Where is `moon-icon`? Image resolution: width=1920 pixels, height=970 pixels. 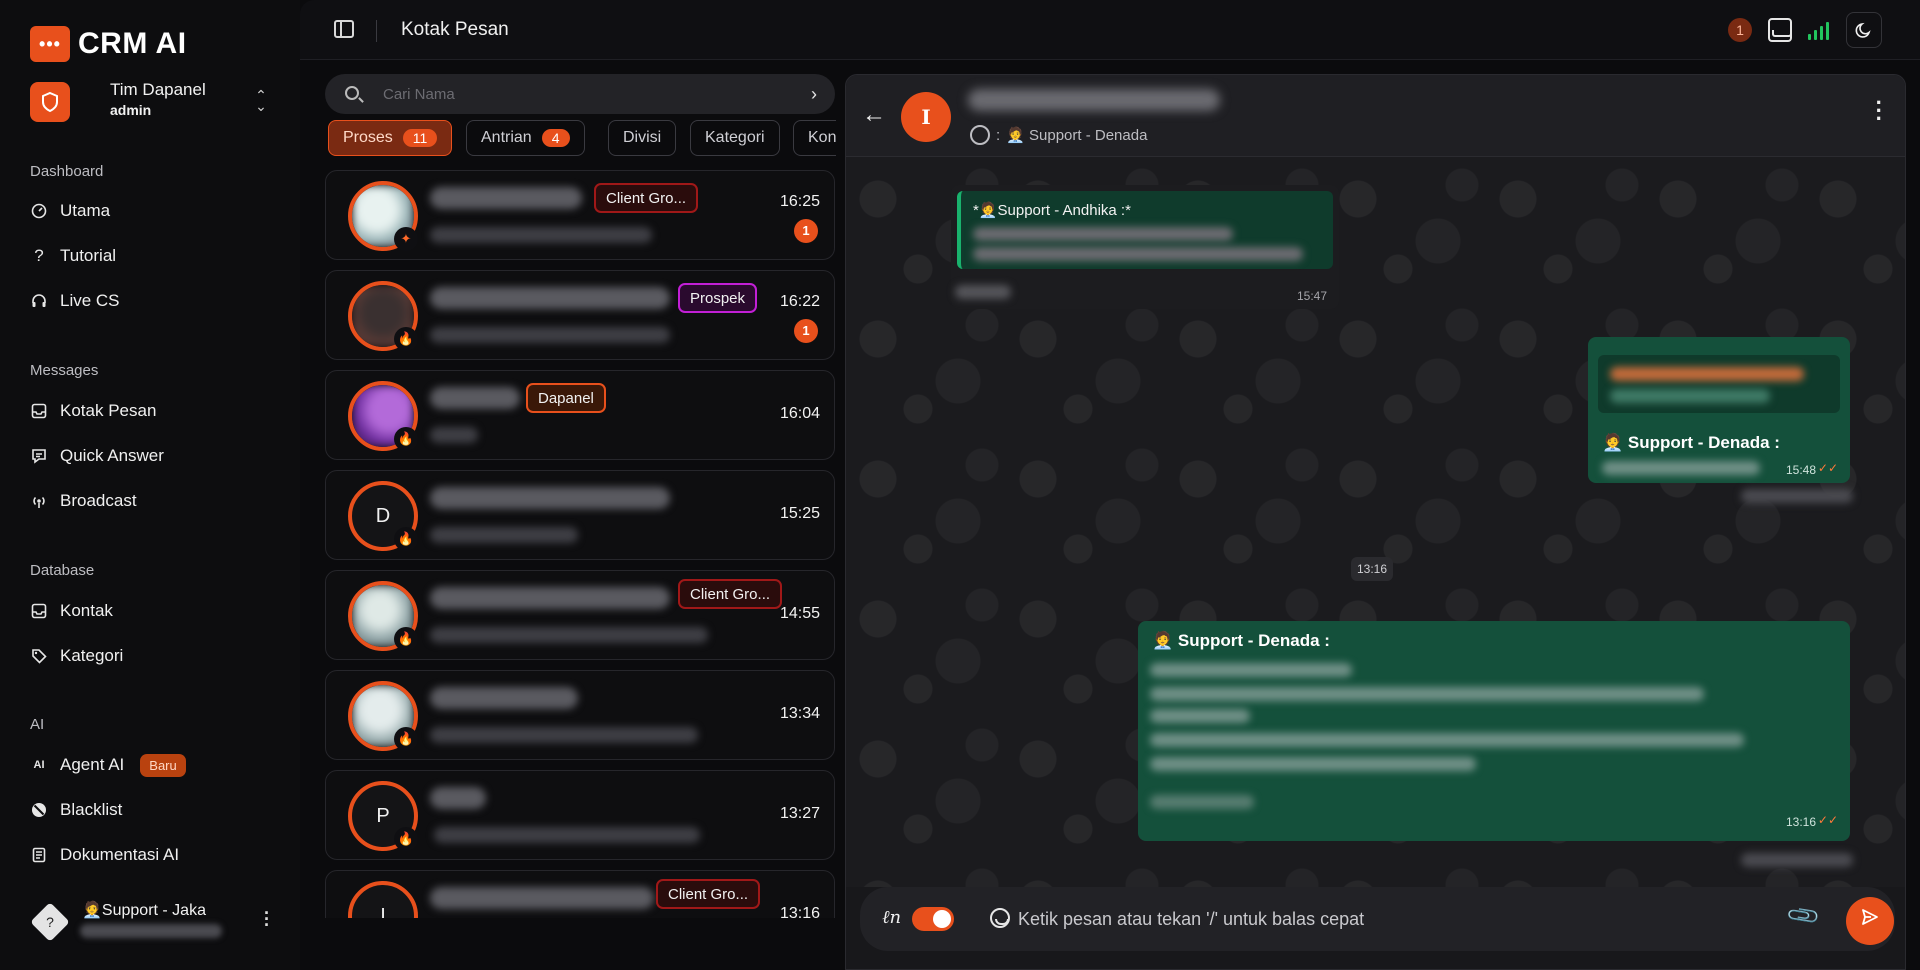
moon-icon is located at coordinates (1863, 30).